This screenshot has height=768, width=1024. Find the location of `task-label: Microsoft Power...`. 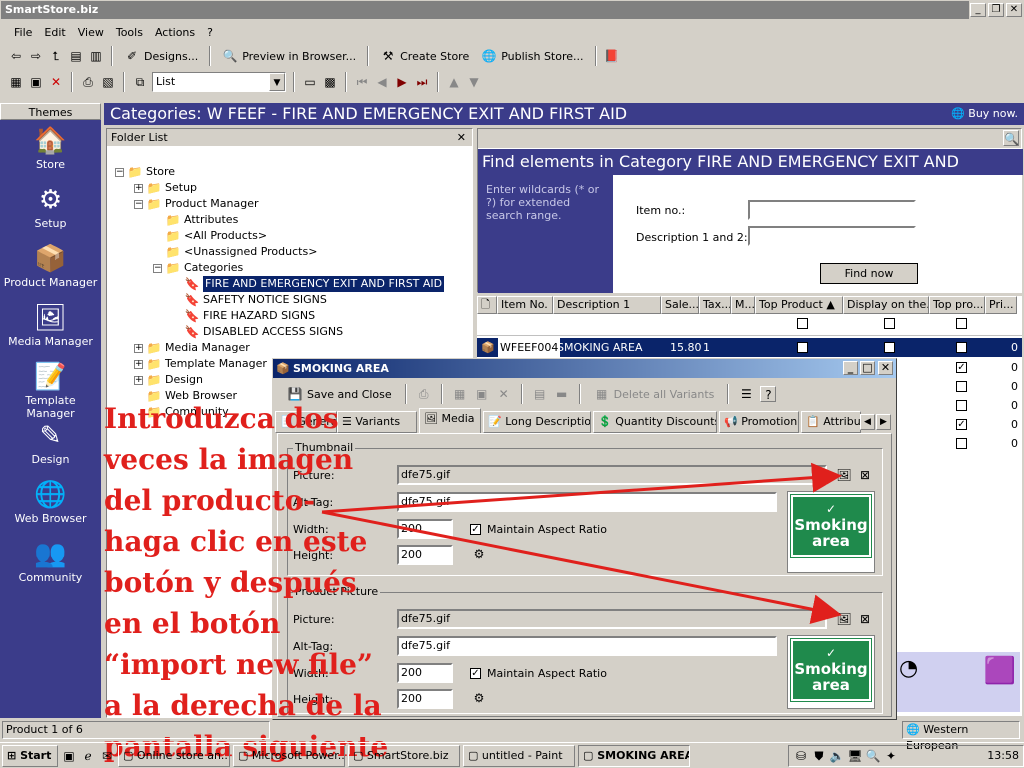

task-label: Microsoft Power... is located at coordinates (298, 755).